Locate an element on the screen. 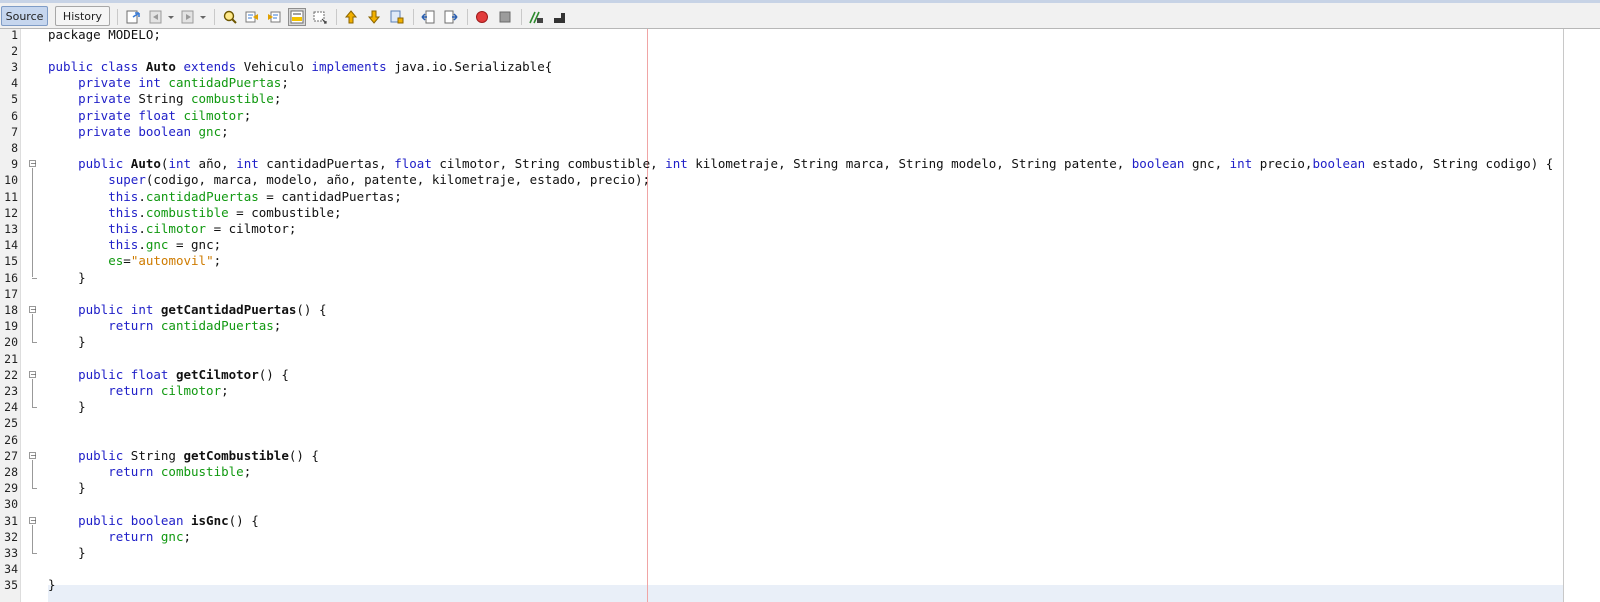  line-number: 5 is located at coordinates (14, 99).